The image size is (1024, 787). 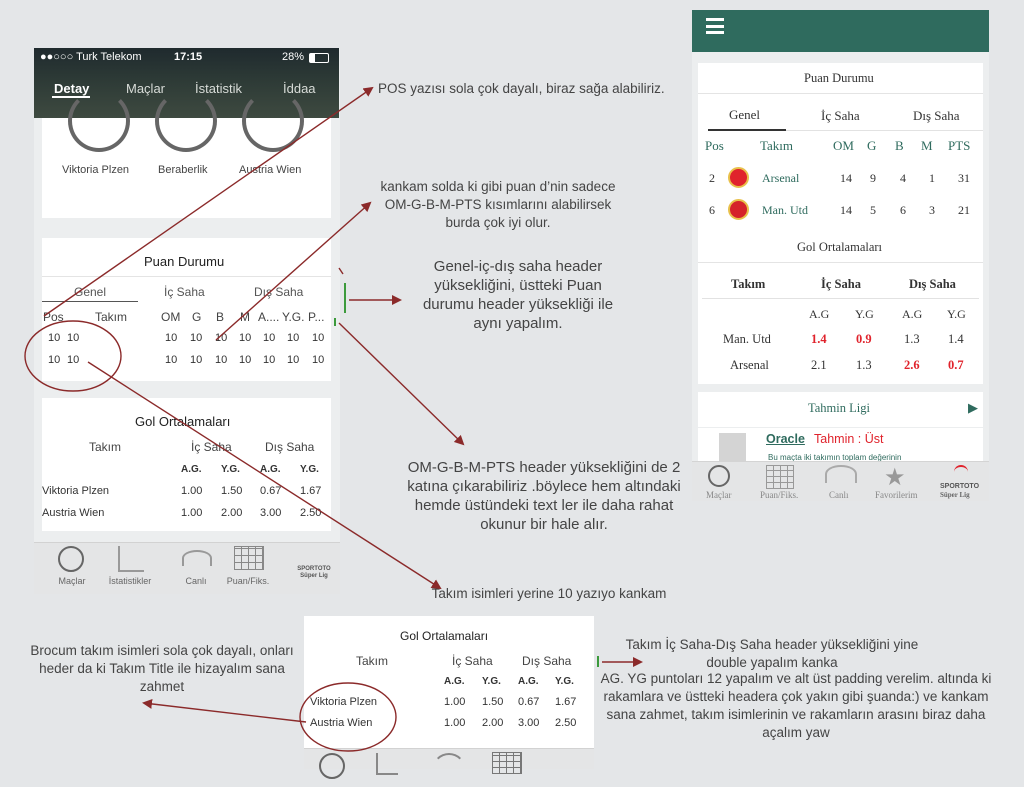 What do you see at coordinates (208, 201) in the screenshot?
I see `arrow-pos` at bounding box center [208, 201].